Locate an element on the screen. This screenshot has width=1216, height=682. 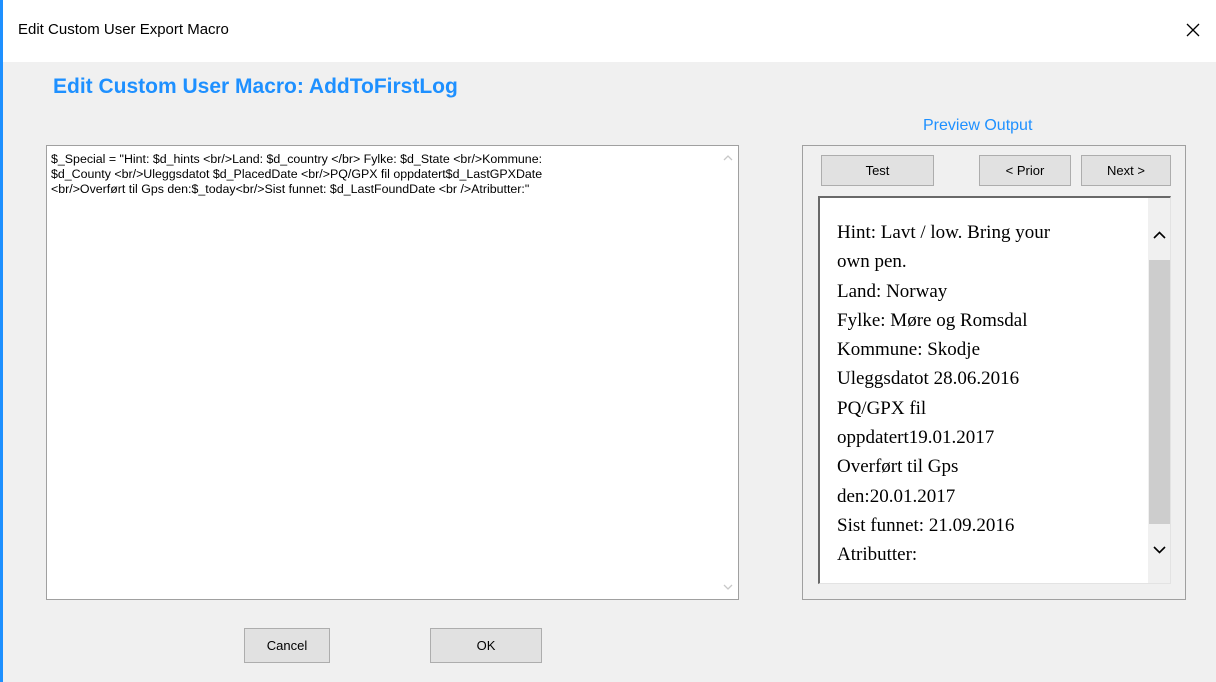
preview-line: Hint: Lavt / low. Bring your is located at coordinates (944, 232).